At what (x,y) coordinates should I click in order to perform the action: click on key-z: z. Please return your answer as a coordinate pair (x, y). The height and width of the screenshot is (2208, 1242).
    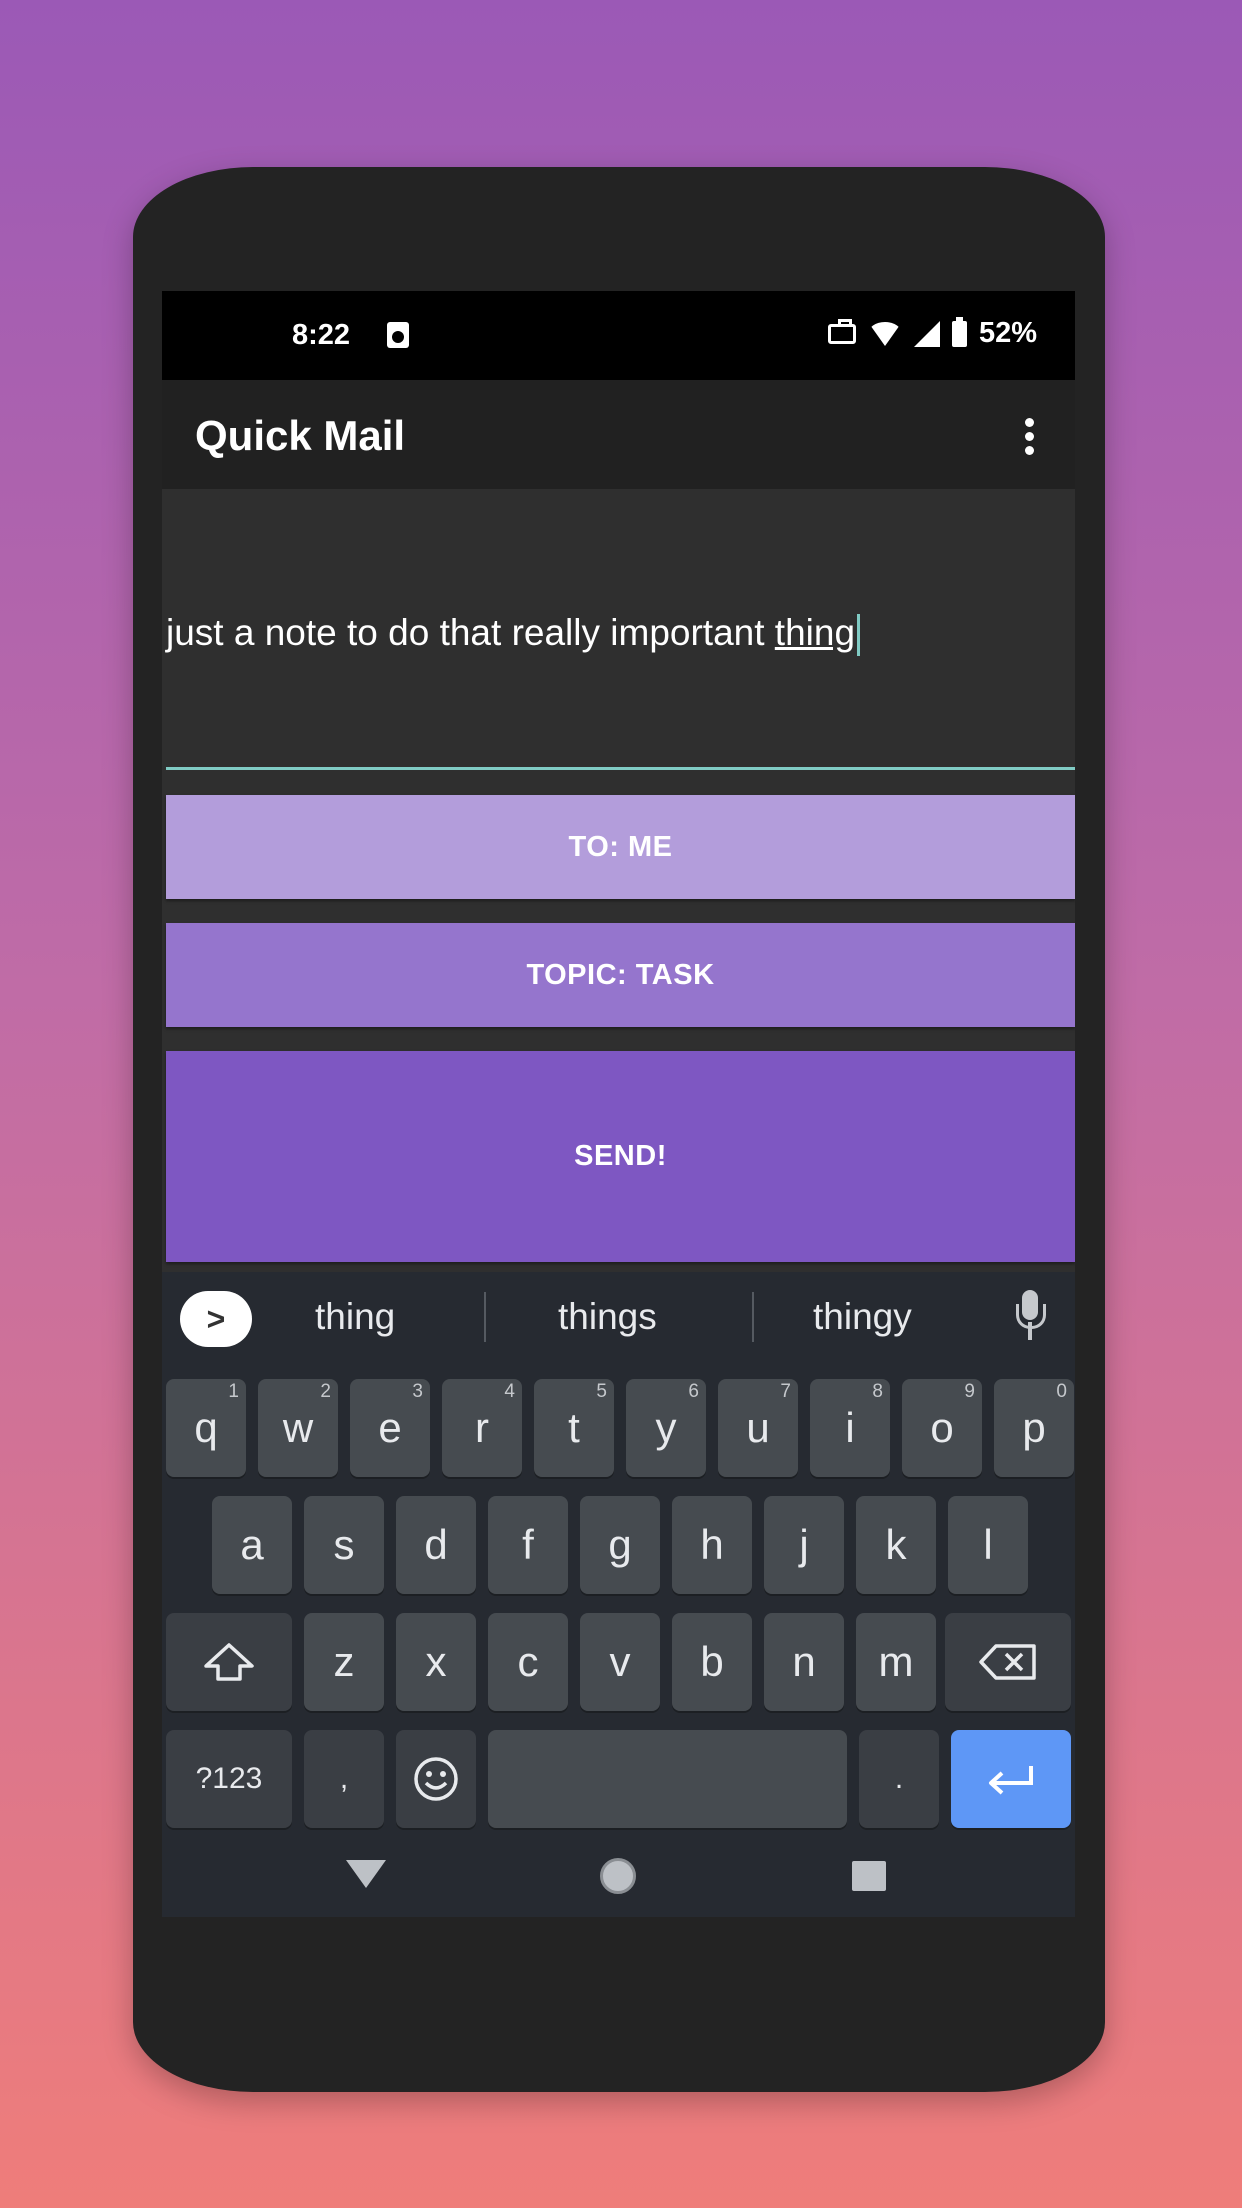
    Looking at the image, I should click on (344, 1662).